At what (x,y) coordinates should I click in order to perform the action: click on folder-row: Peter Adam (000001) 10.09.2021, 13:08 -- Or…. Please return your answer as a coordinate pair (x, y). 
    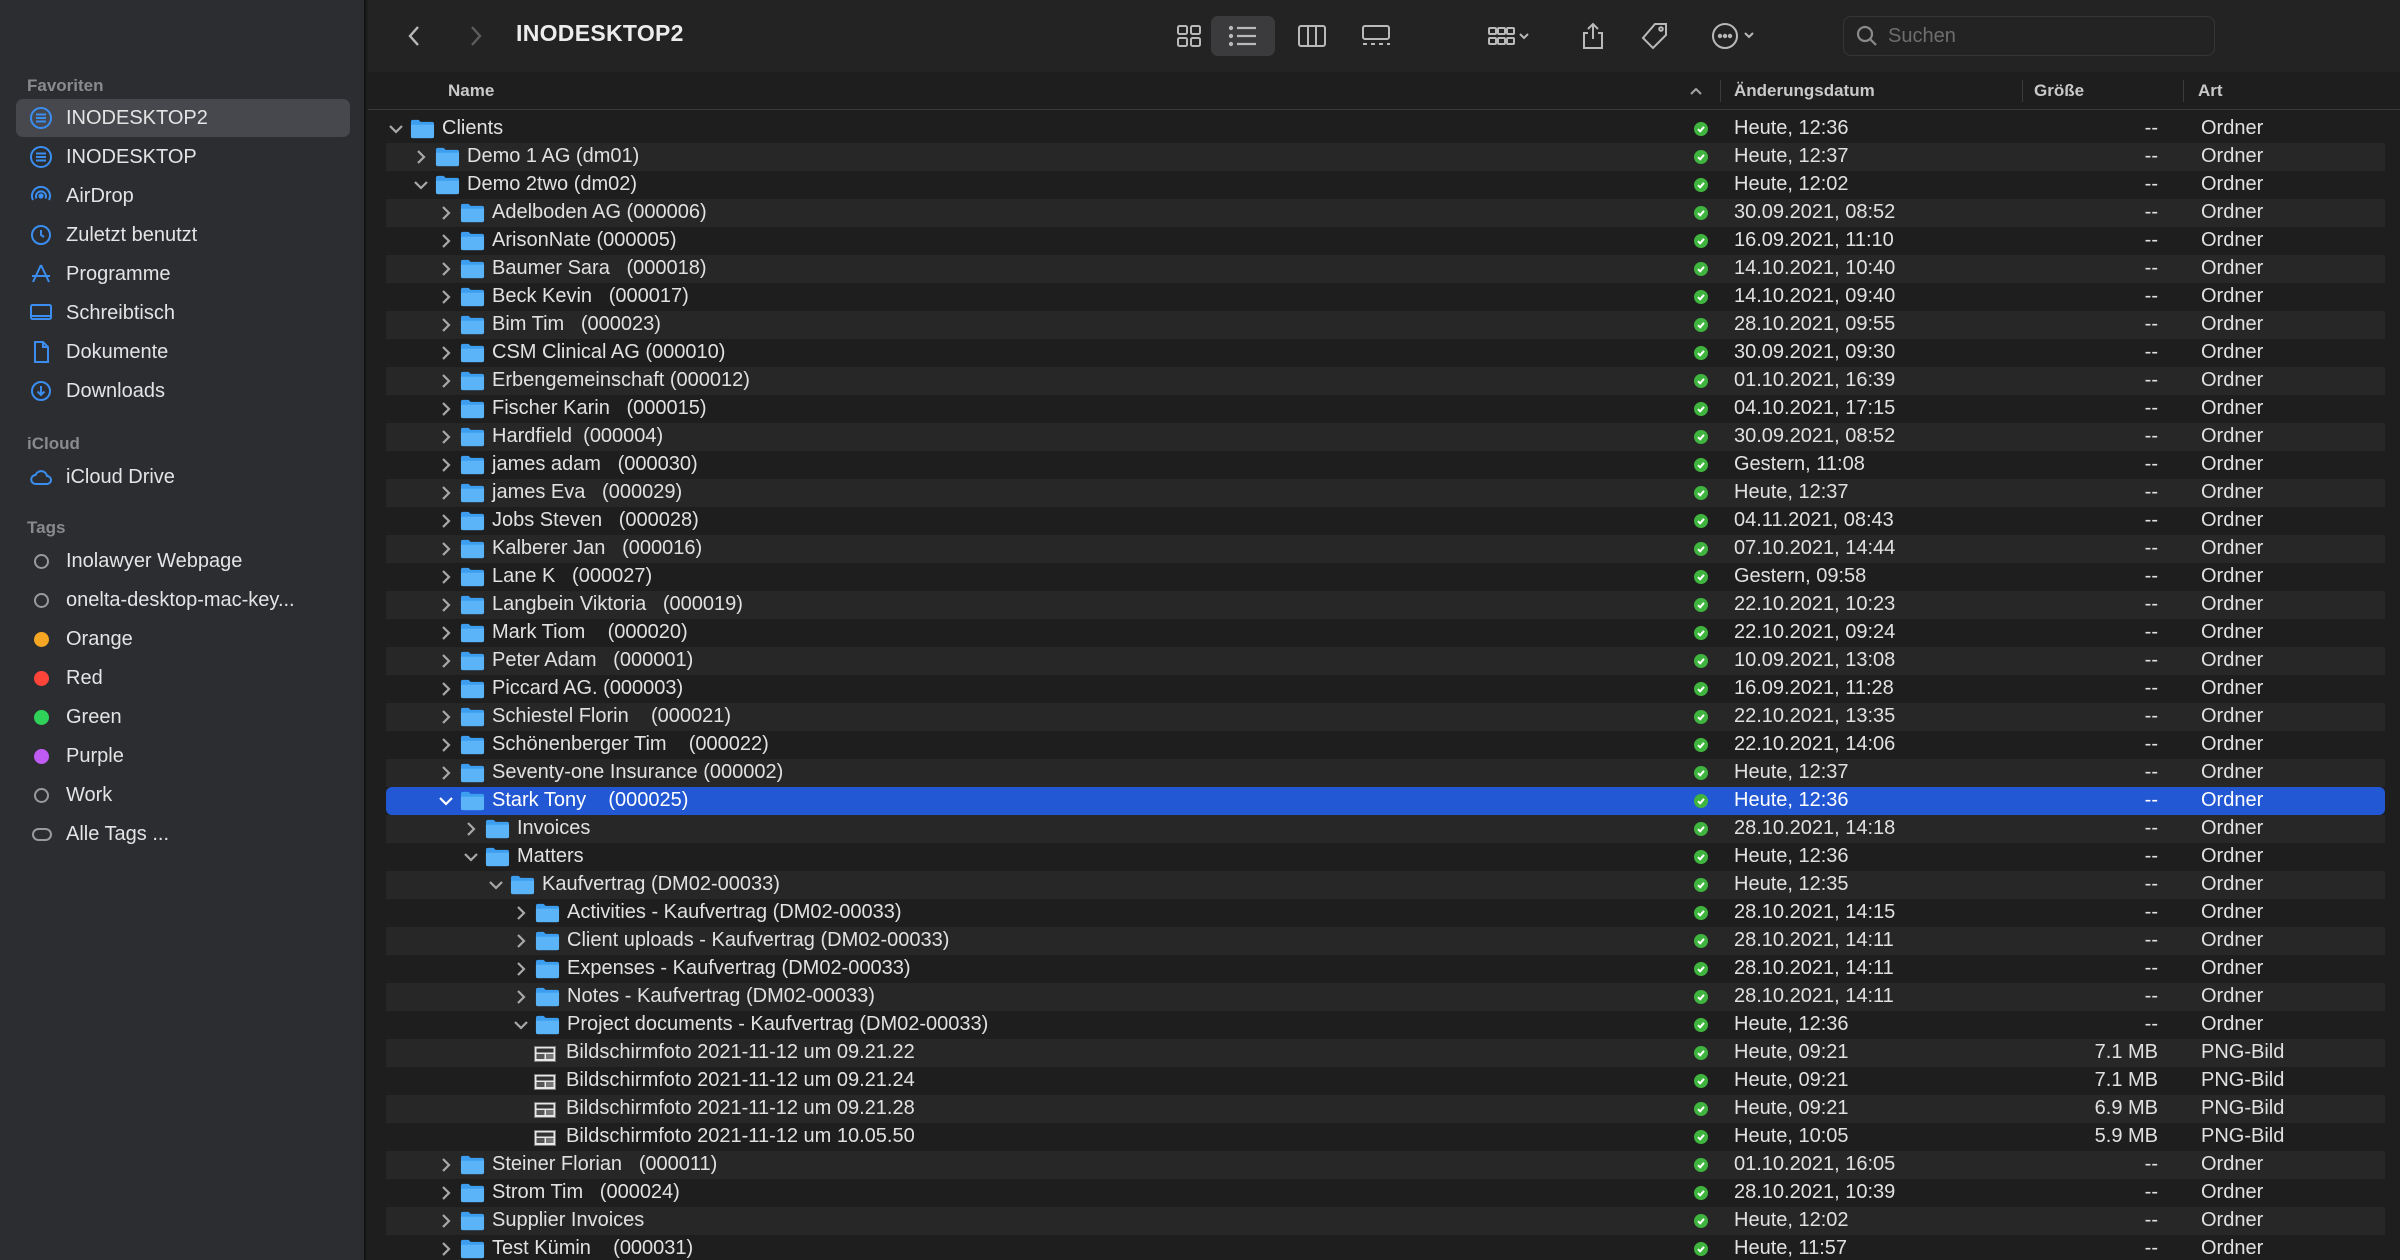
    Looking at the image, I should click on (1385, 661).